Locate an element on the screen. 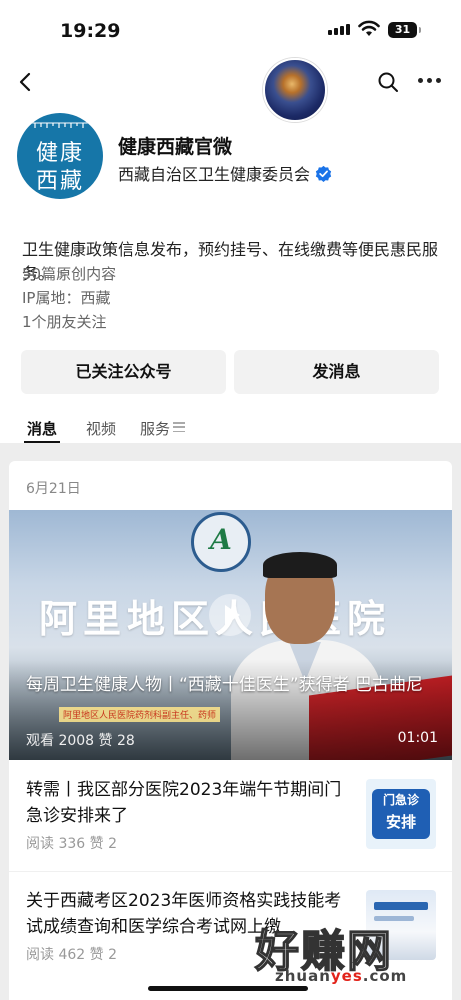 The width and height of the screenshot is (461, 1000). article-stats: 阅读 336 赞 2 is located at coordinates (71, 844).